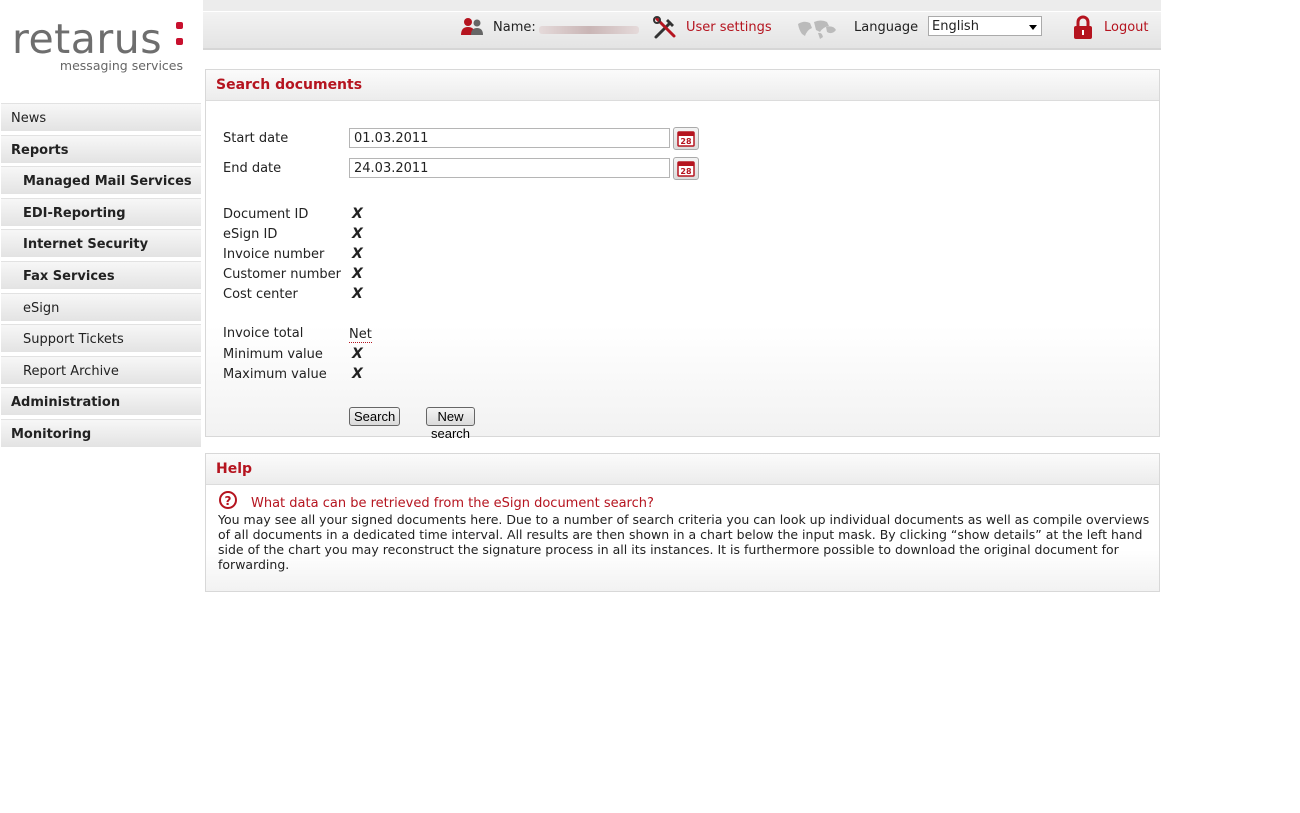  What do you see at coordinates (256, 138) in the screenshot?
I see `start-date-label: Start date` at bounding box center [256, 138].